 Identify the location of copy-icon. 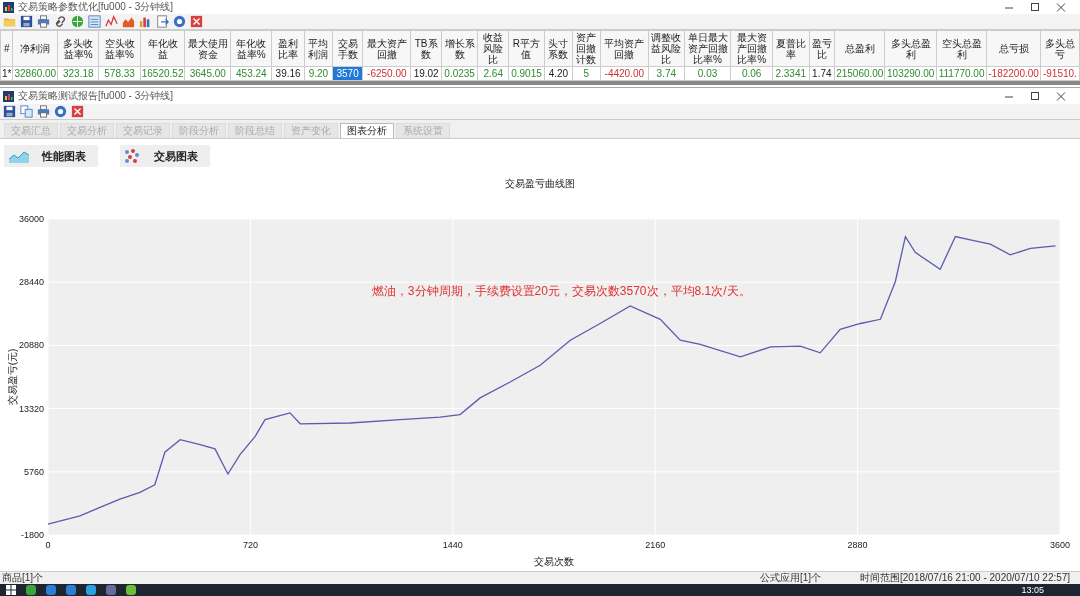
(26, 111).